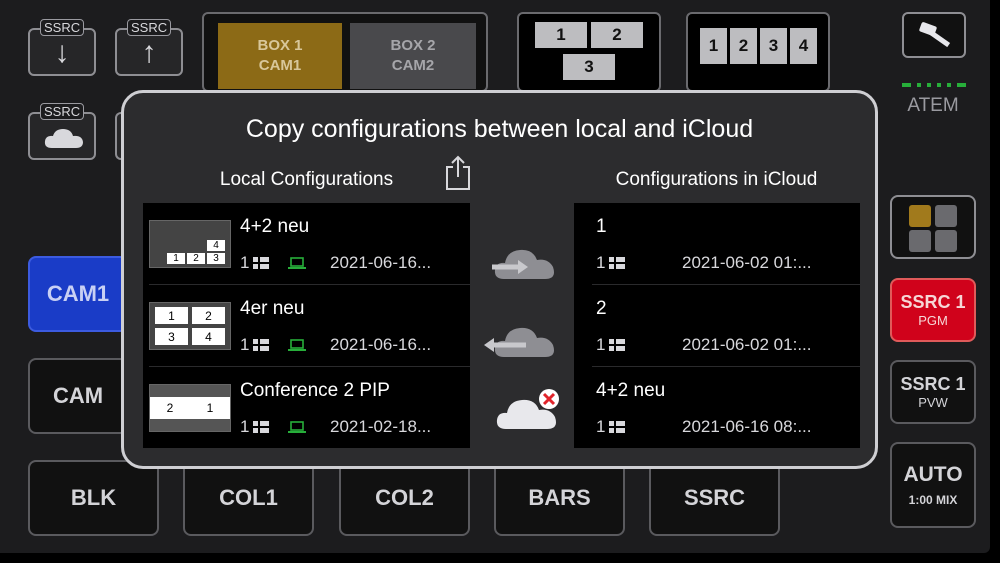  What do you see at coordinates (526, 261) in the screenshot?
I see `upload-to-icloud-icon` at bounding box center [526, 261].